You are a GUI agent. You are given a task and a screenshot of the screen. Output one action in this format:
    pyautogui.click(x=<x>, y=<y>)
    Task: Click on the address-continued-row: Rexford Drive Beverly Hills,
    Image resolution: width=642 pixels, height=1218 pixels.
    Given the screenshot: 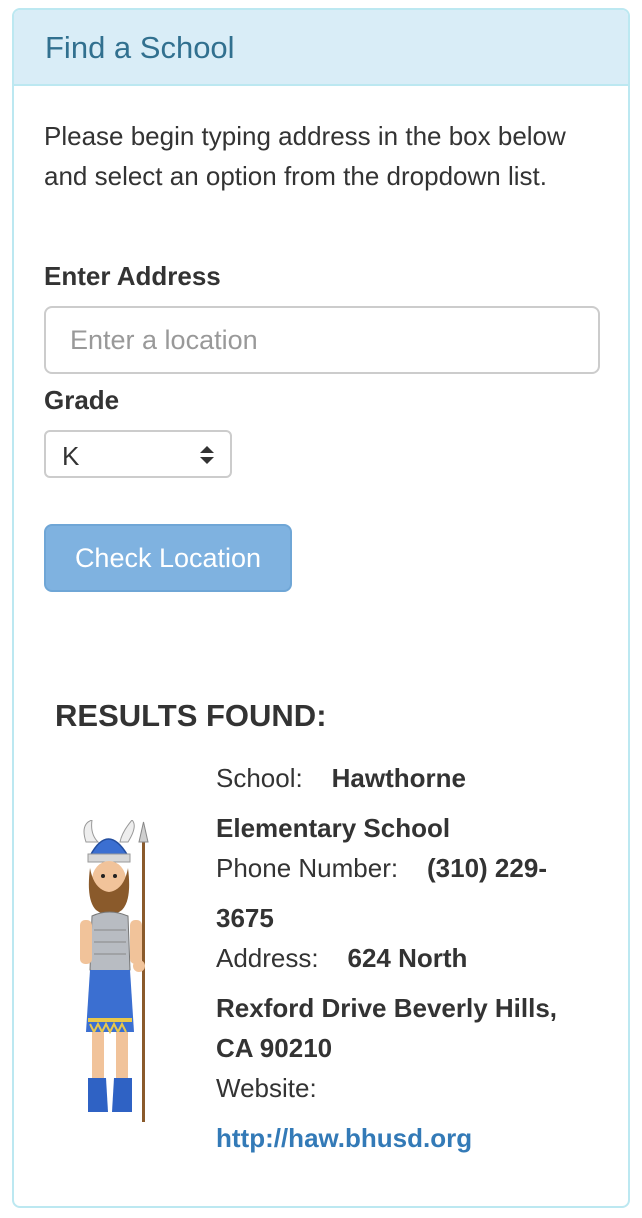 What is the action you would take?
    pyautogui.click(x=386, y=1008)
    